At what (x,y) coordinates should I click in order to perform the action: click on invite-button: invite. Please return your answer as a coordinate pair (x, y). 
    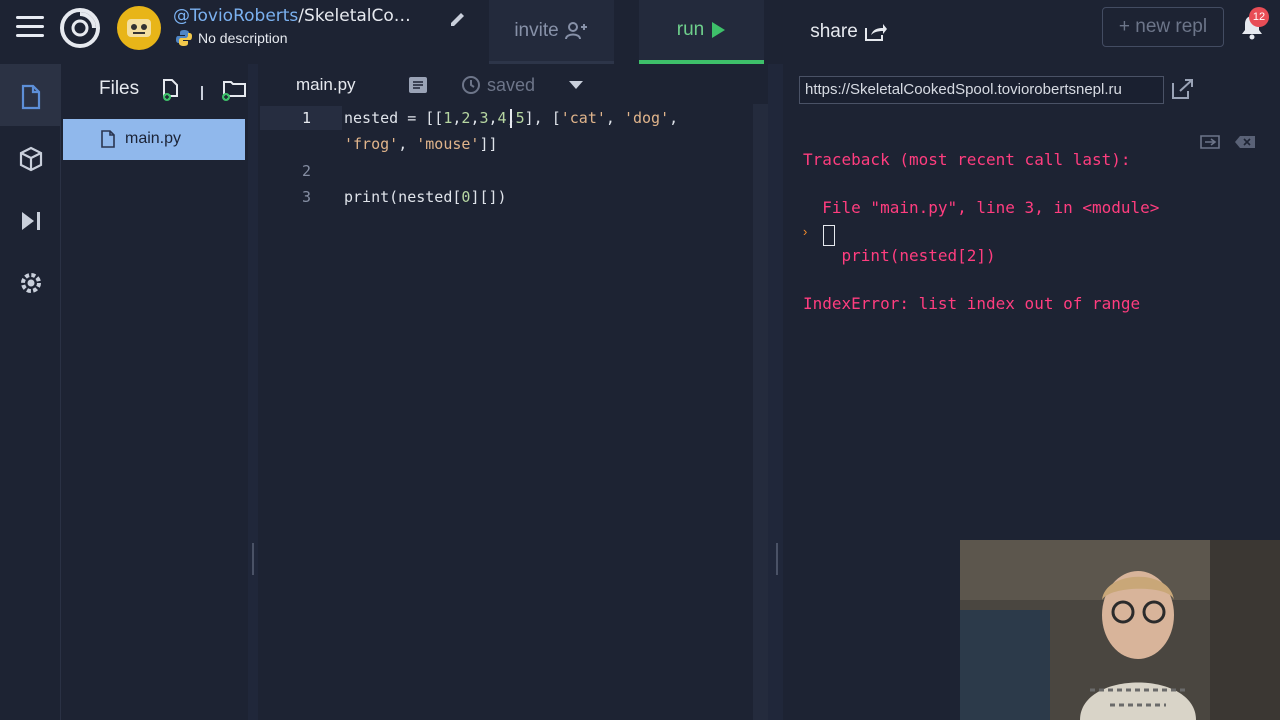
    Looking at the image, I should click on (551, 32).